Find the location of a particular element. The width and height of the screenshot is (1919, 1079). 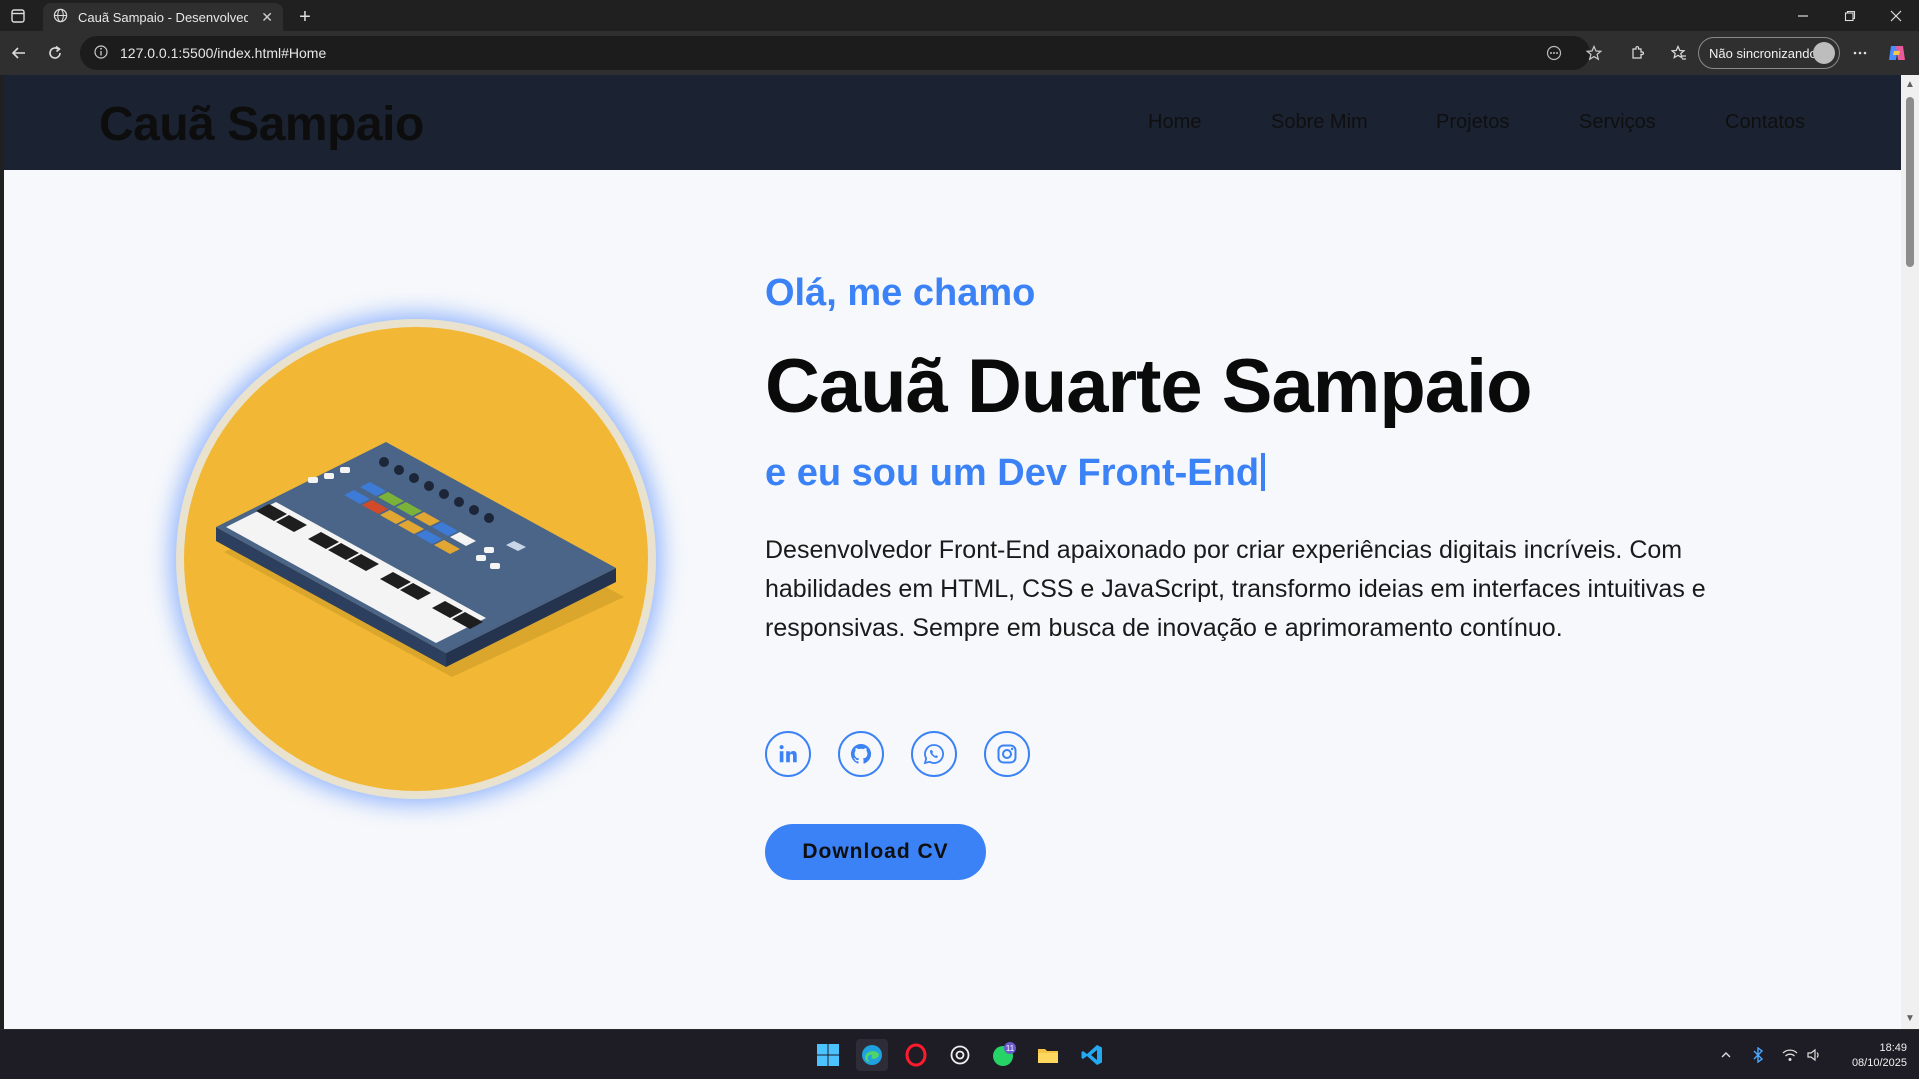

minimize-icon is located at coordinates (1803, 15).